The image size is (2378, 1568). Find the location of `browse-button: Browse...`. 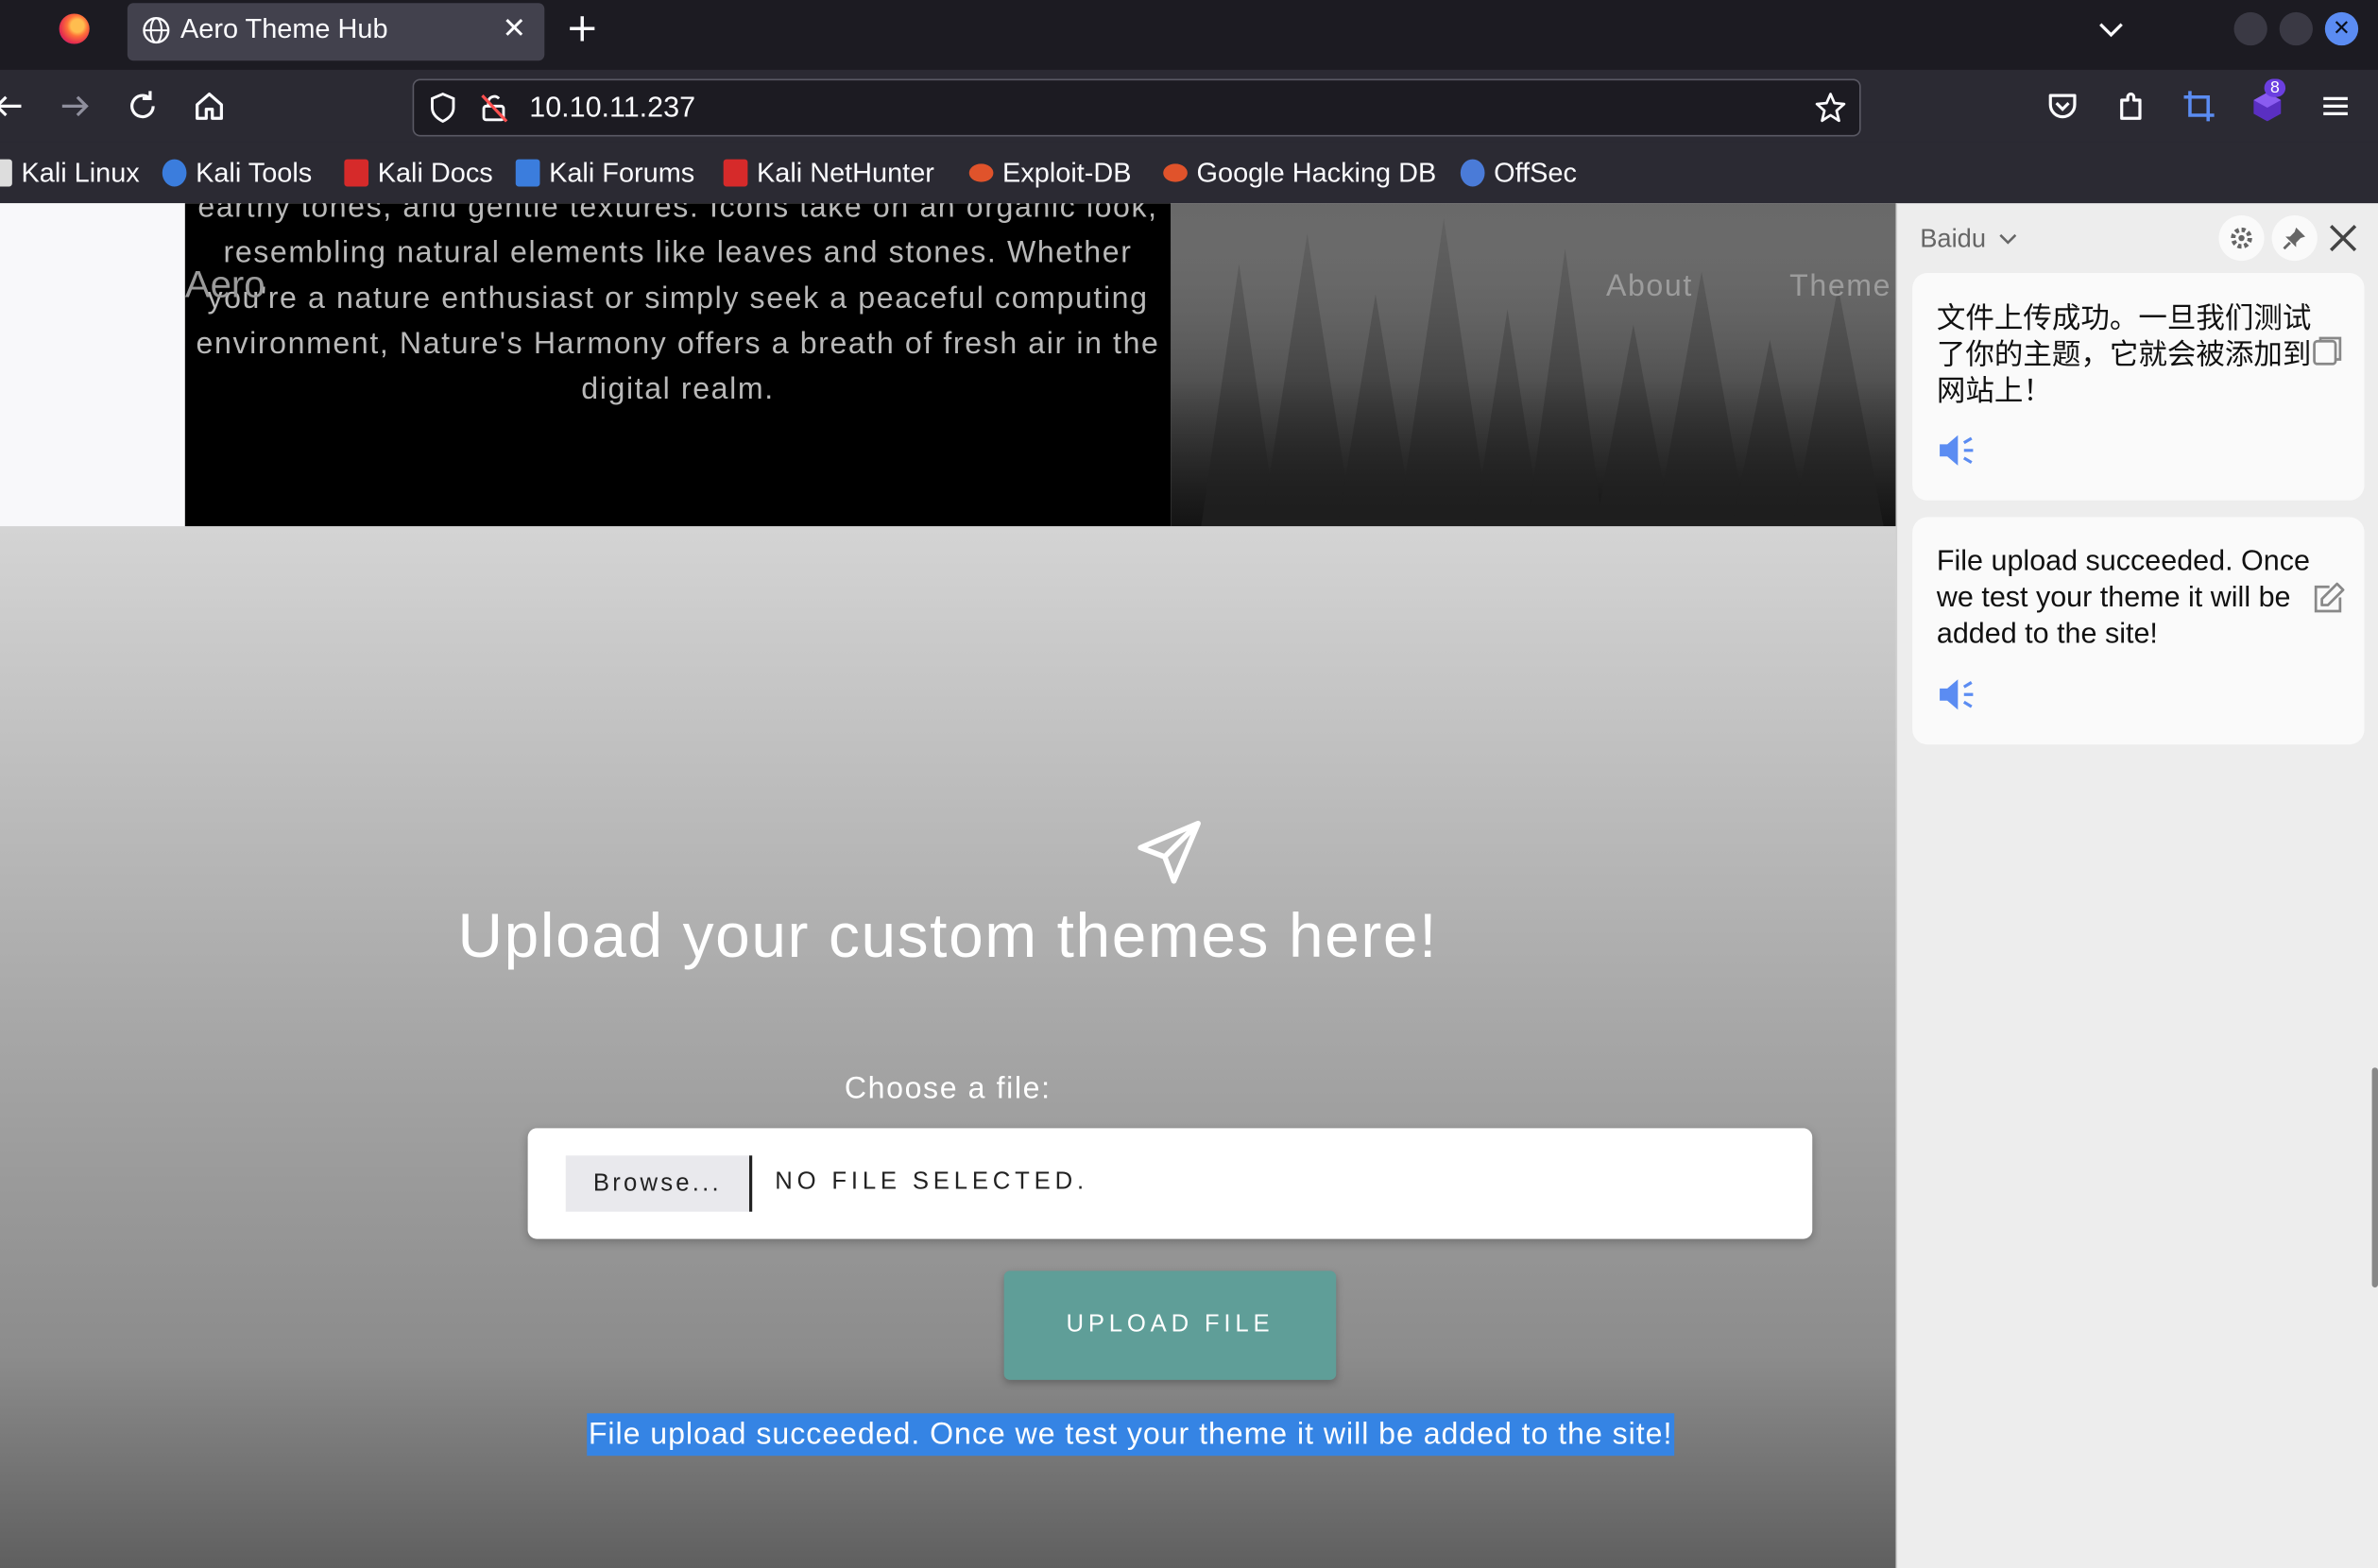

browse-button: Browse... is located at coordinates (659, 1183).